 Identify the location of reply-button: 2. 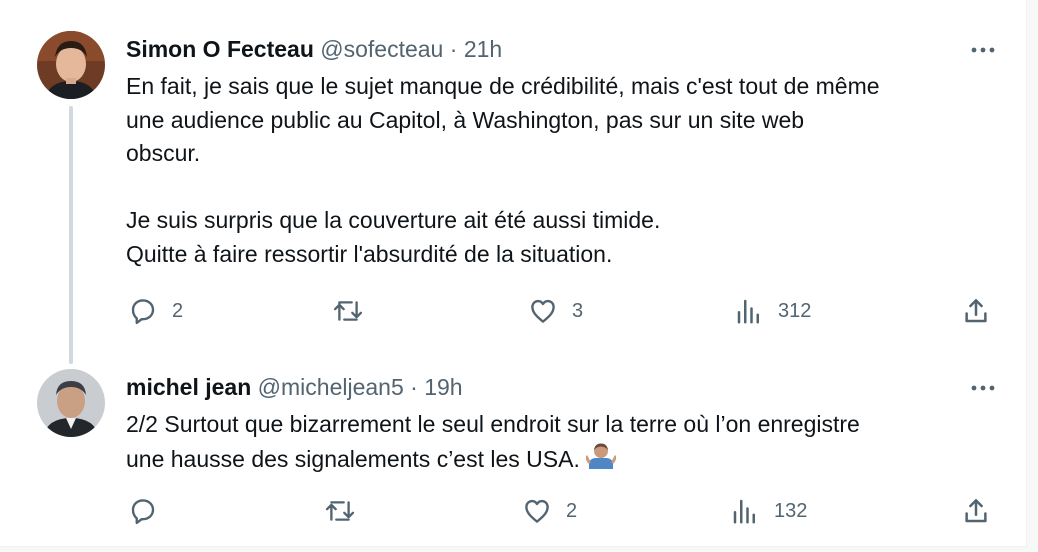
(155, 311).